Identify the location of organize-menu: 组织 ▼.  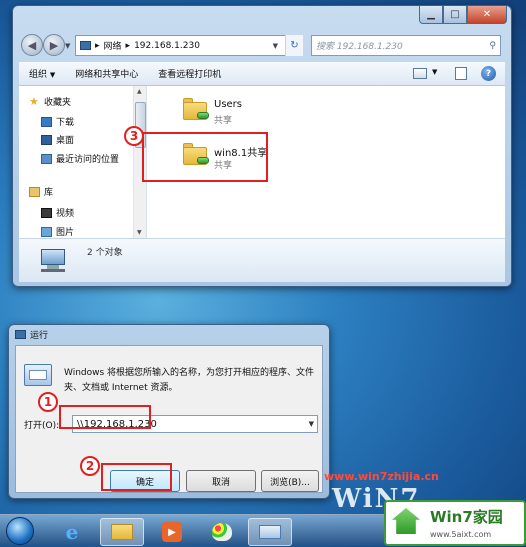
(42, 73).